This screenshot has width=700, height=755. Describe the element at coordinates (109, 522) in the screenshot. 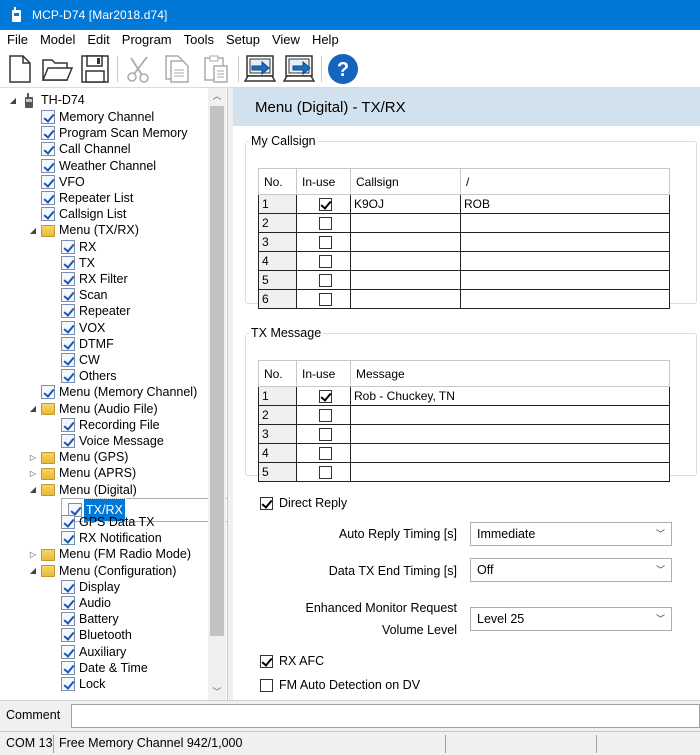

I see `tree-item-gps-data-tx: GPS Data TX` at that location.